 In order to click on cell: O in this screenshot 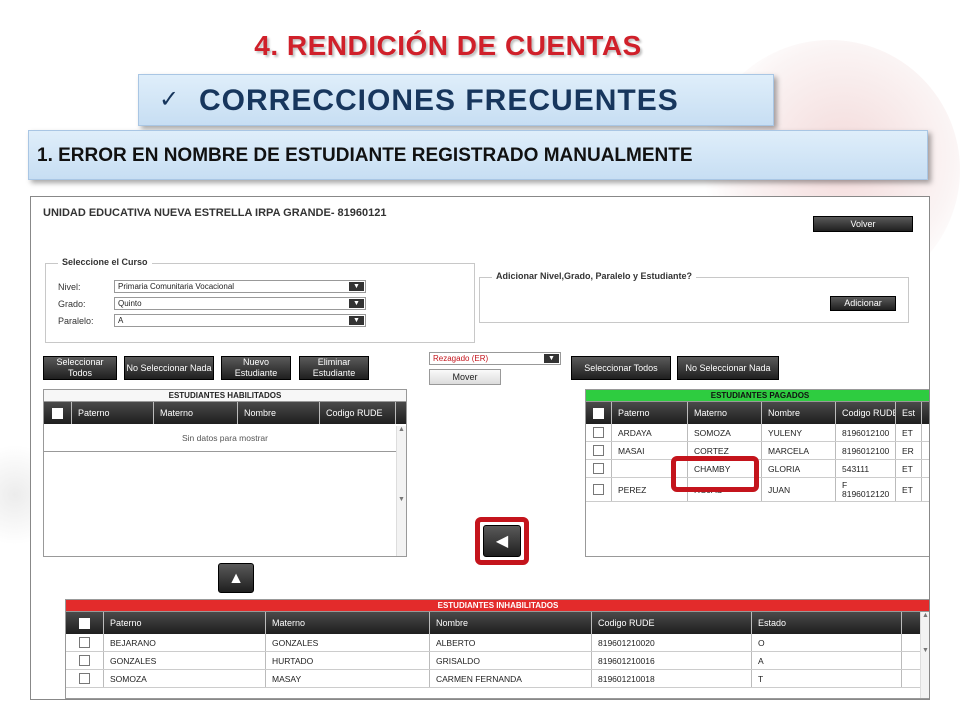, I will do `click(827, 642)`.